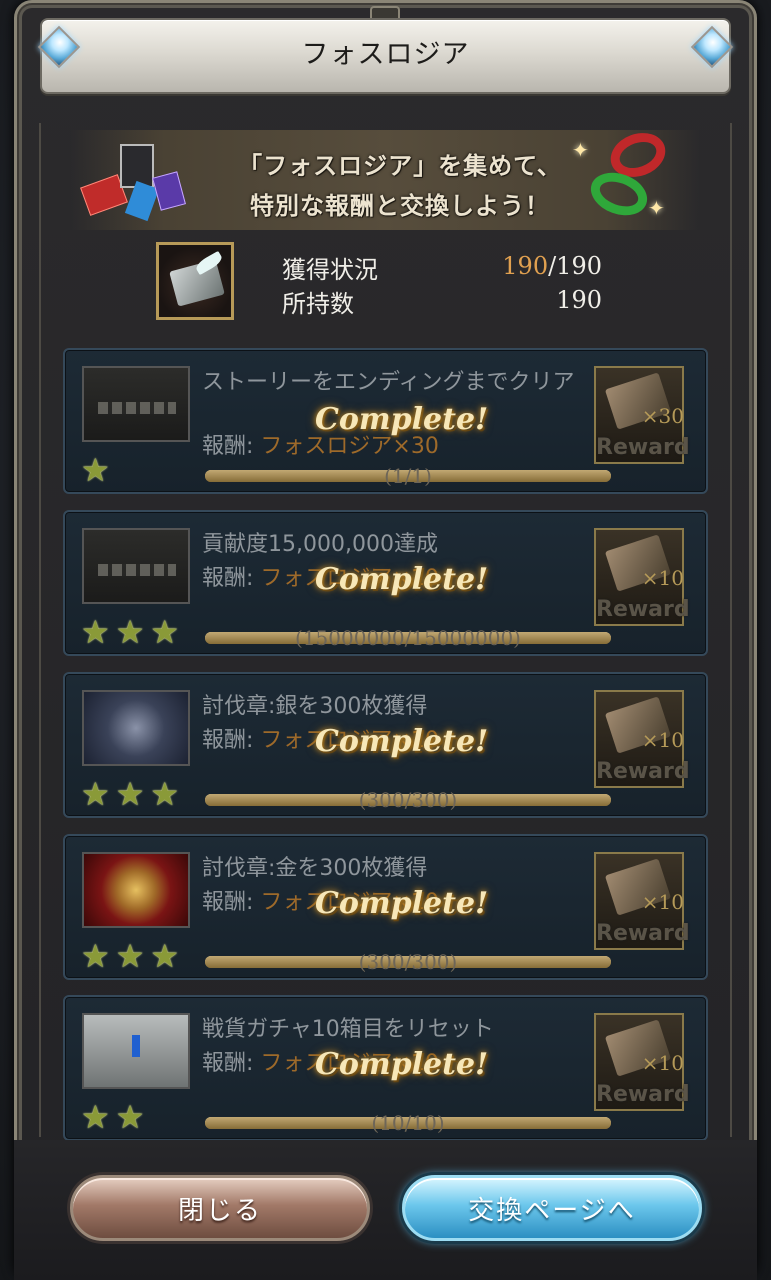 The height and width of the screenshot is (1280, 771). Describe the element at coordinates (388, 382) in the screenshot. I see `mission-description: ストーリーをエンディングまでクリア` at that location.